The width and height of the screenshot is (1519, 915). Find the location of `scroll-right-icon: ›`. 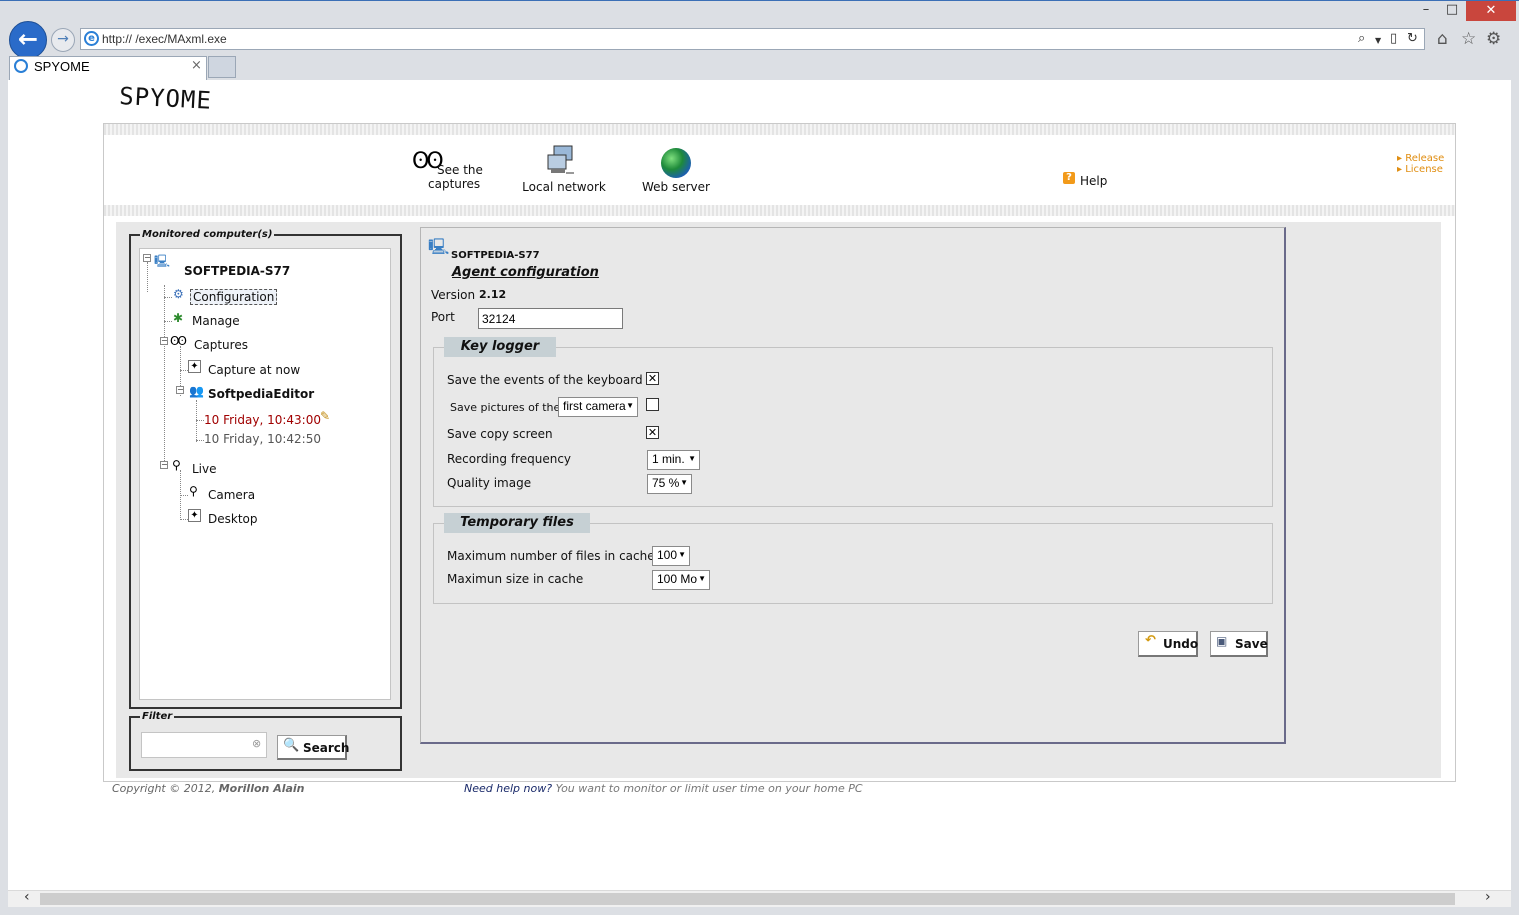

scroll-right-icon: › is located at coordinates (1488, 897).